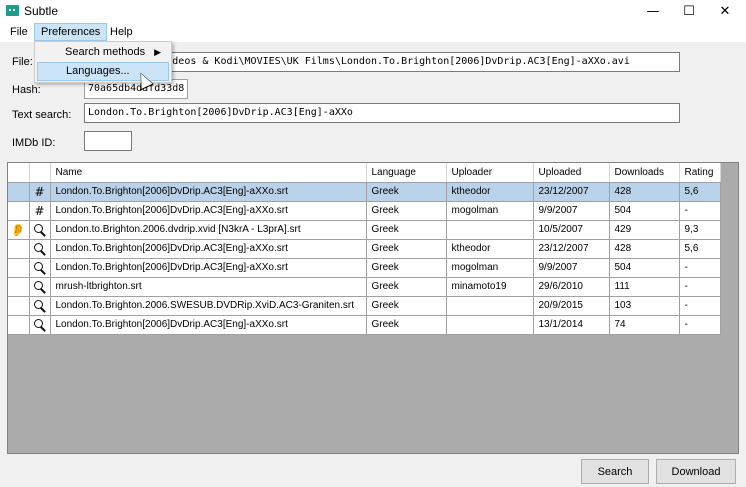 This screenshot has width=746, height=487. I want to click on title-bar: Subtle — ☐ ✕, so click(373, 11).